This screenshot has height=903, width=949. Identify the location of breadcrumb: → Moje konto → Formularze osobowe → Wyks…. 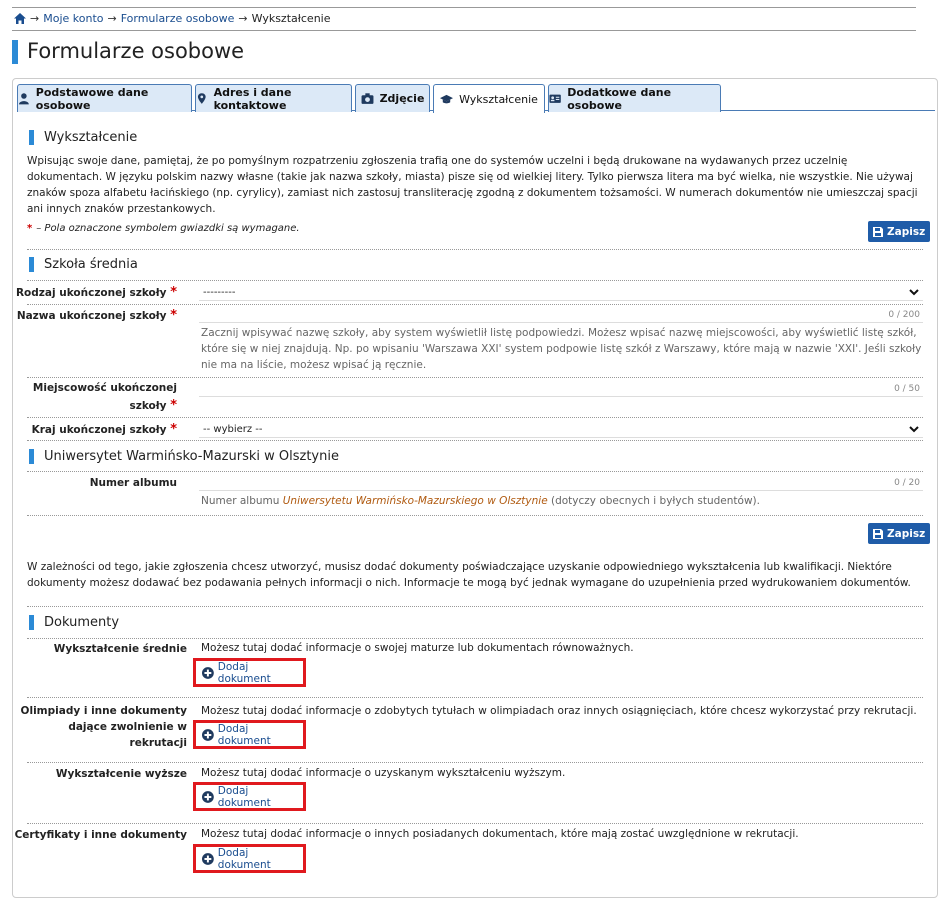
(172, 18).